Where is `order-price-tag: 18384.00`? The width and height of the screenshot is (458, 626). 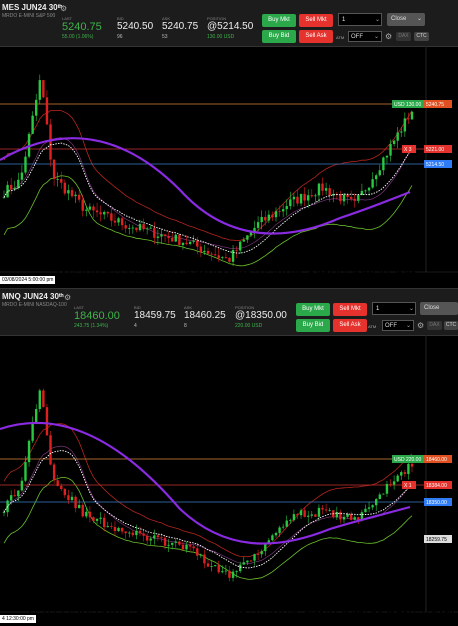 order-price-tag: 18384.00 is located at coordinates (436, 486).